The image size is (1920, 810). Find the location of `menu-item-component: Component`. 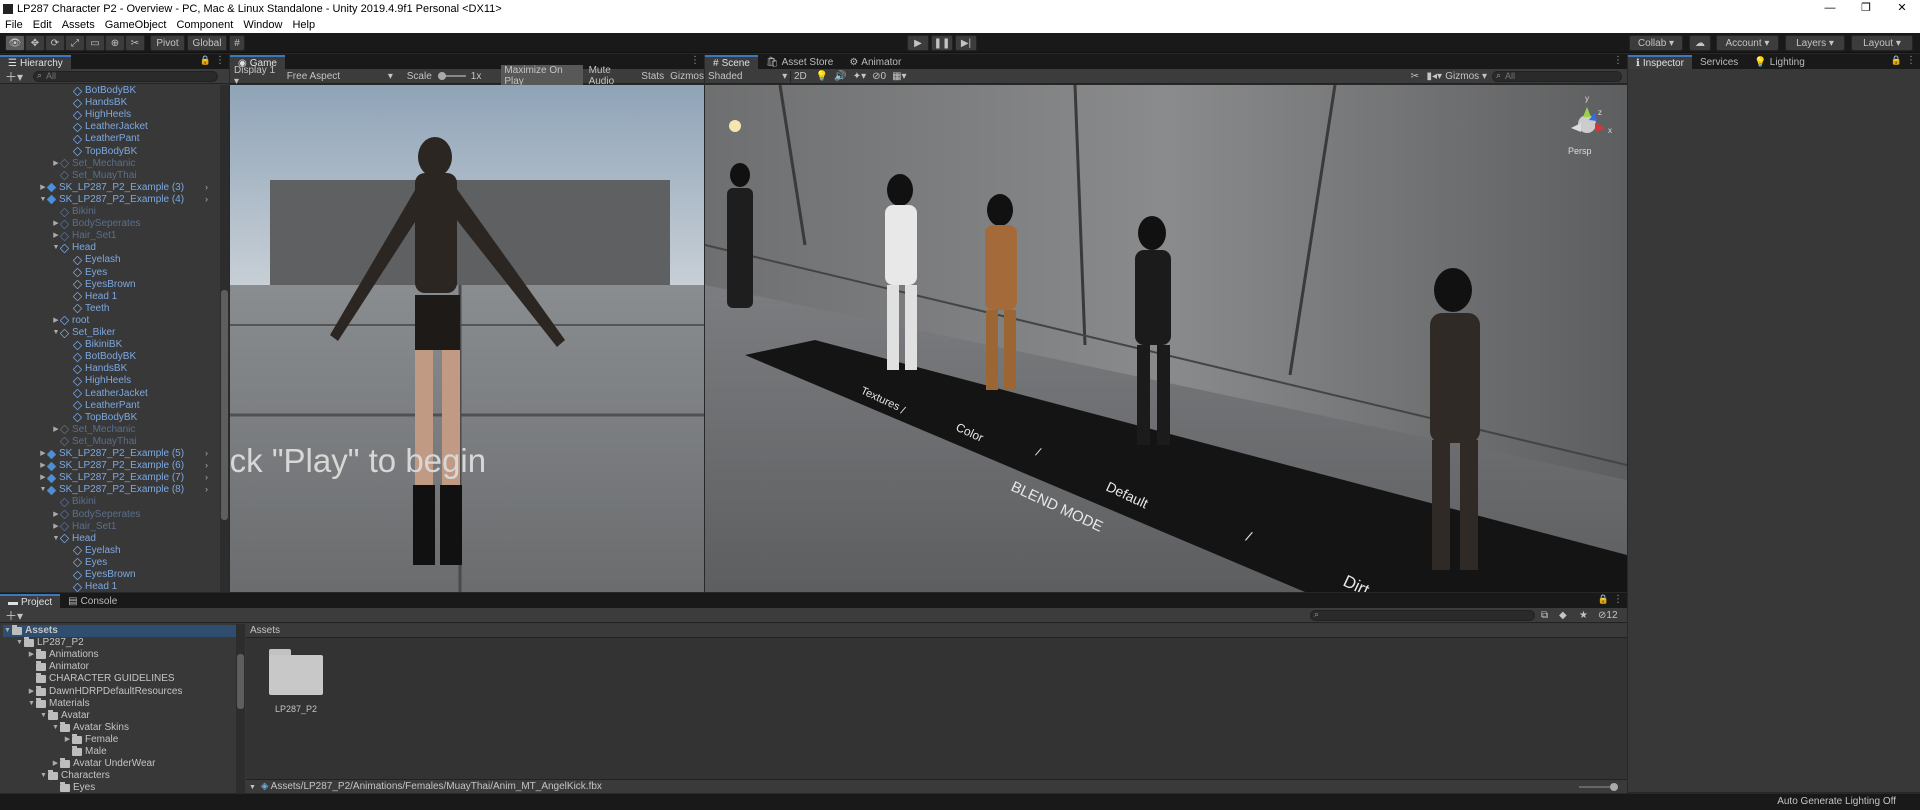

menu-item-component: Component is located at coordinates (204, 25).